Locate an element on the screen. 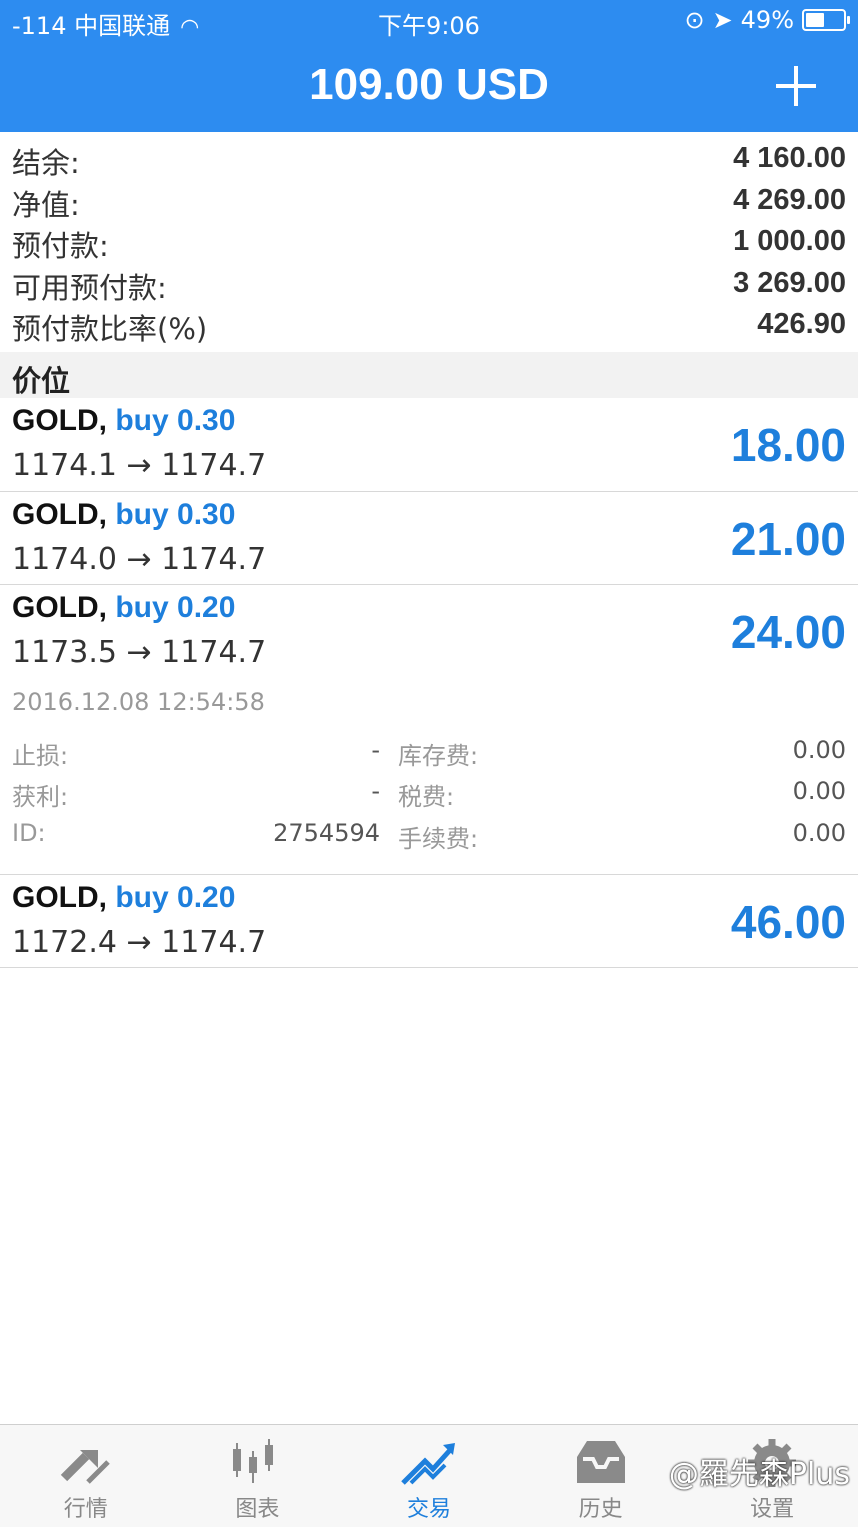 The image size is (858, 1527). stop-loss-label: 止损: is located at coordinates (40, 756).